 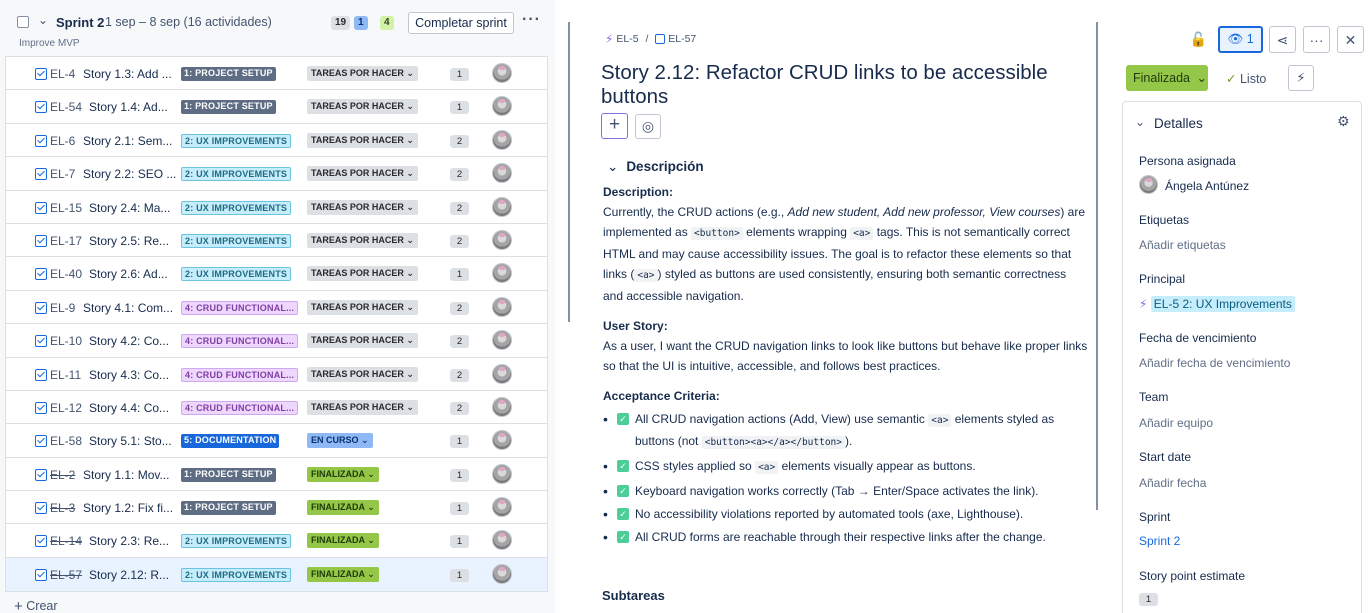 What do you see at coordinates (614, 126) in the screenshot?
I see `add-button: +` at bounding box center [614, 126].